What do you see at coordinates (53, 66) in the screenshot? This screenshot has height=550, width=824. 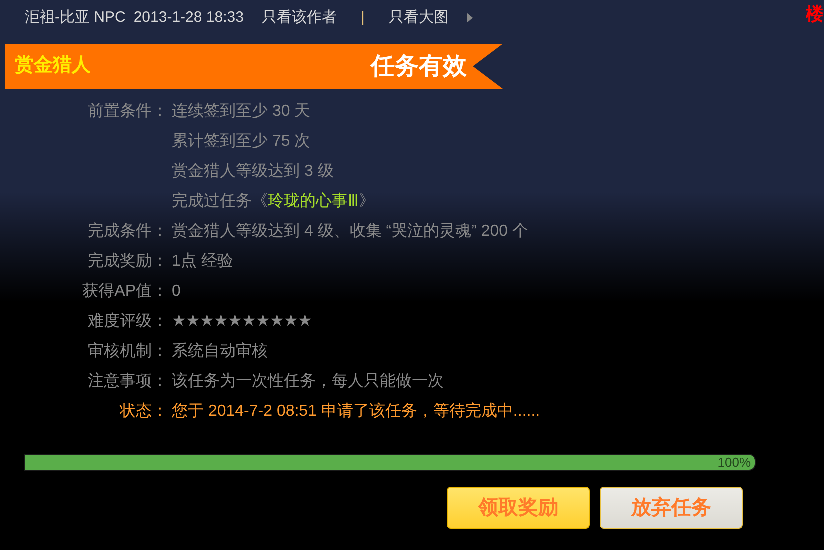 I see `category-title: 赏金猎人` at bounding box center [53, 66].